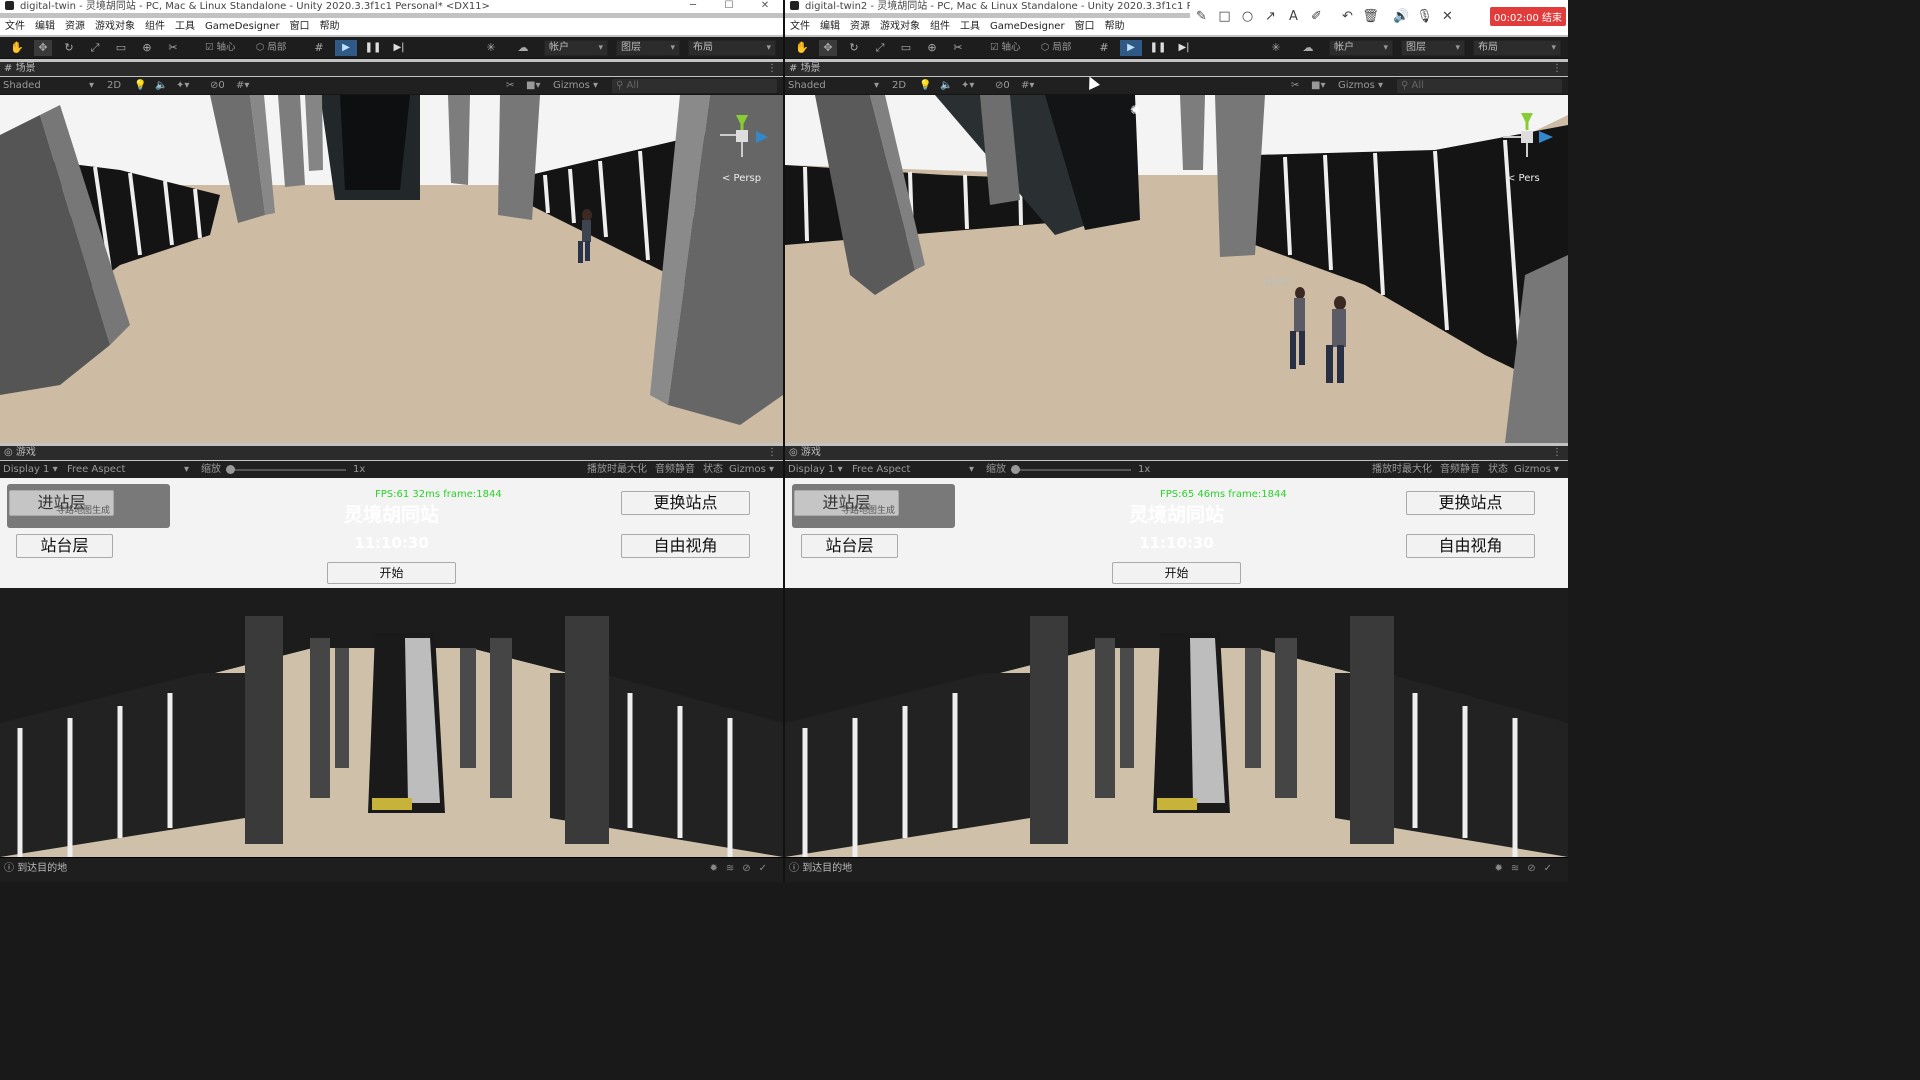 Image resolution: width=1920 pixels, height=1080 pixels. What do you see at coordinates (805, 68) in the screenshot?
I see `scene-tab: # 场景` at bounding box center [805, 68].